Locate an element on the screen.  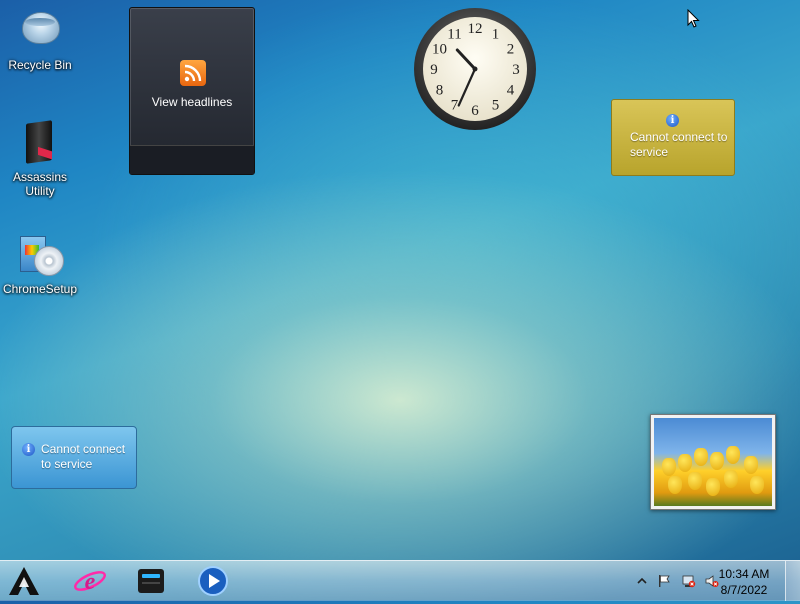
currency-gadget: i Cannot connect to service is located at coordinates (74, 457).